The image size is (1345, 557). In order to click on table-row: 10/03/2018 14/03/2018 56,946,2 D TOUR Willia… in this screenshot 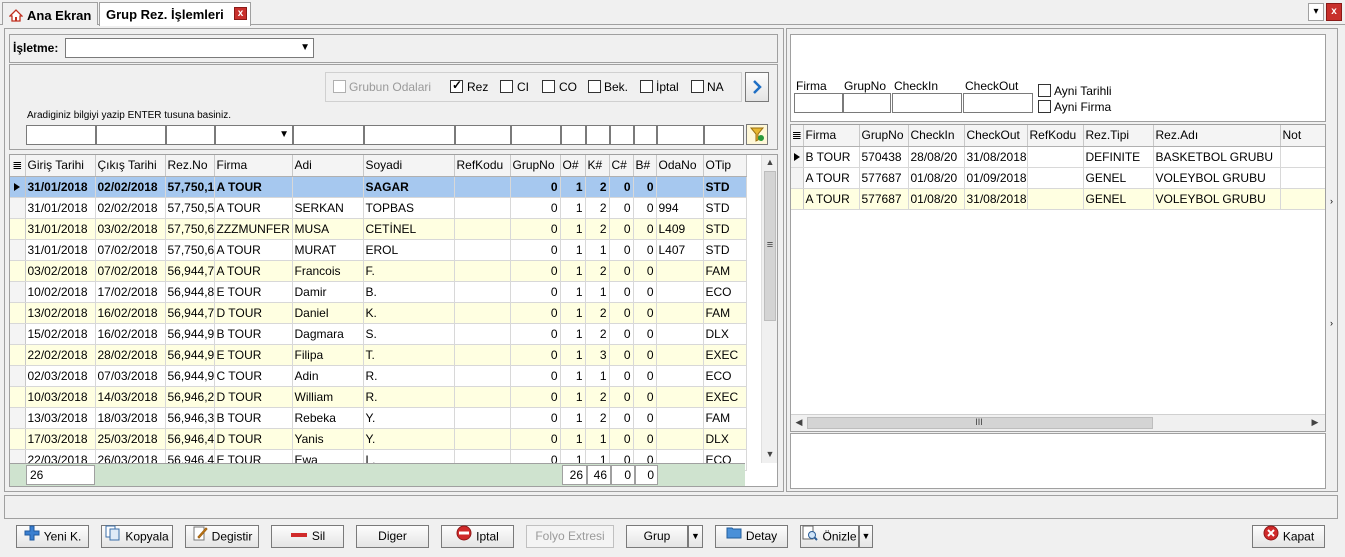, I will do `click(378, 397)`.